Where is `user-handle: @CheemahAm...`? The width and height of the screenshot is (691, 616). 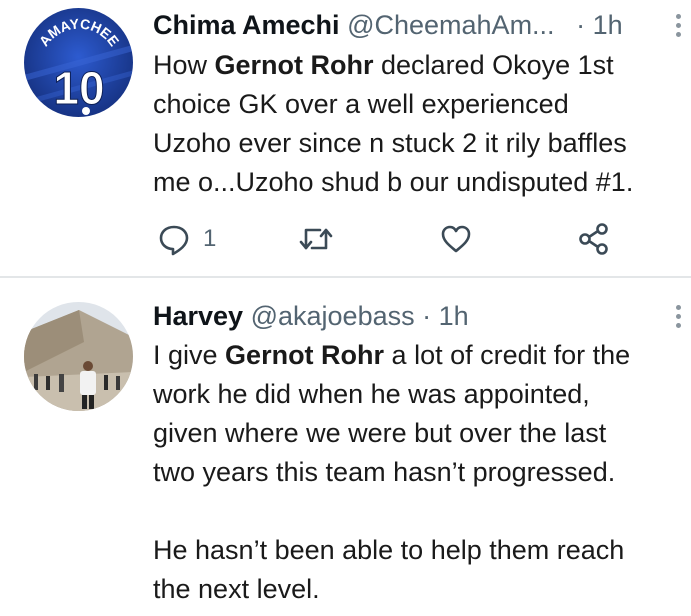
user-handle: @CheemahAm... is located at coordinates (450, 25).